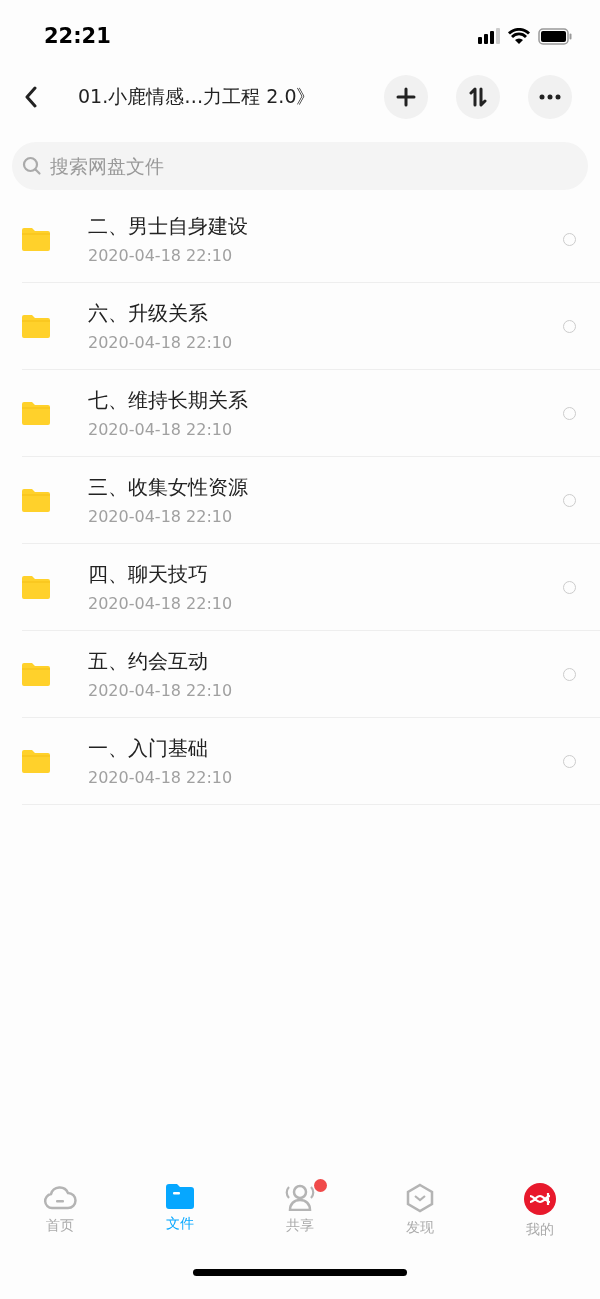 The image size is (600, 1299). Describe the element at coordinates (148, 574) in the screenshot. I see `folder-name: 四、聊天技巧` at that location.